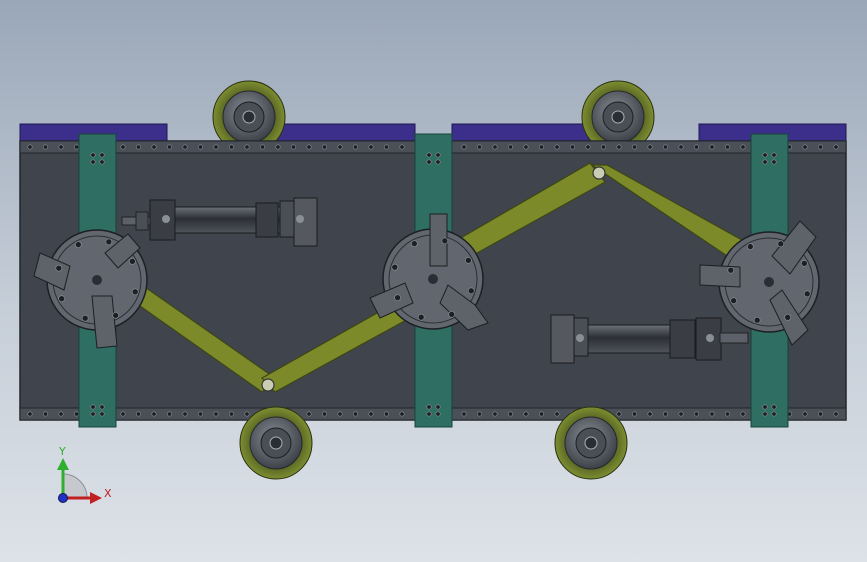 Image resolution: width=867 pixels, height=562 pixels. I want to click on wheel-bottom-right, so click(591, 443).